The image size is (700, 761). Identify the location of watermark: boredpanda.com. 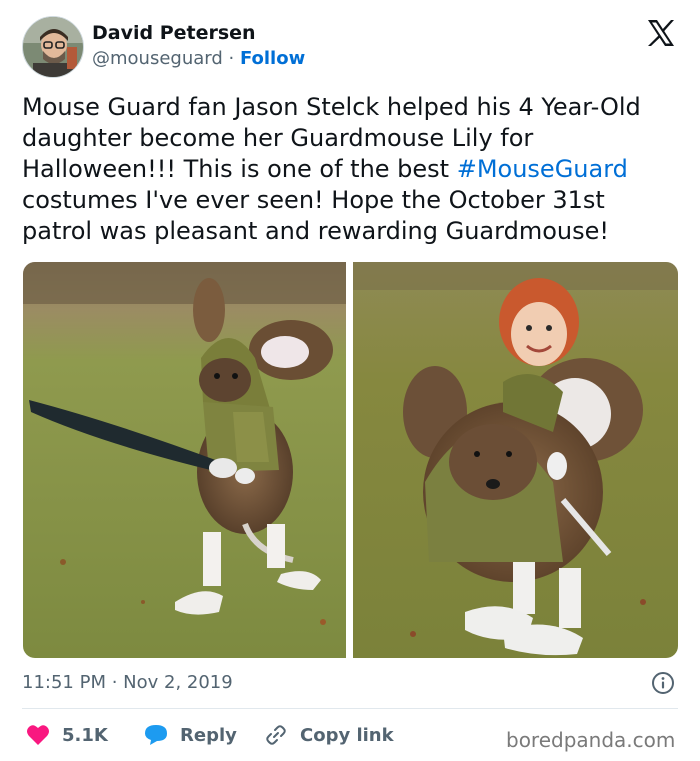
(591, 740).